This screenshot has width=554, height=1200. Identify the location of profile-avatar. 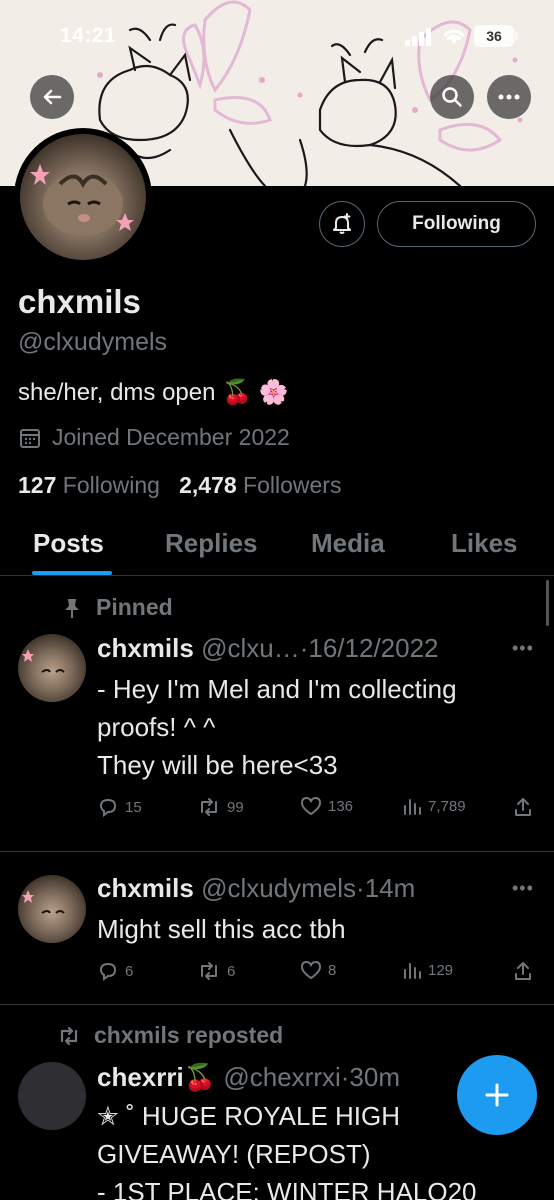
(83, 197).